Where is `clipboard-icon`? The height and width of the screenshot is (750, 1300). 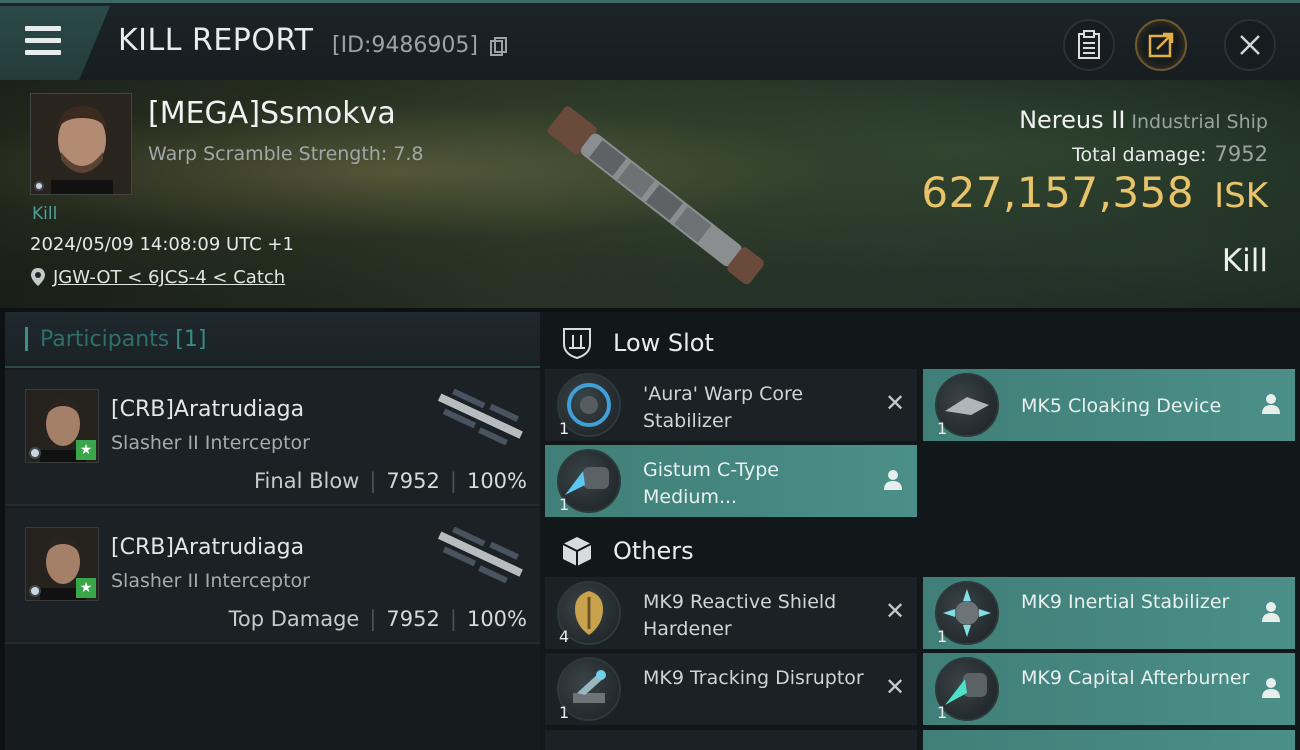
clipboard-icon is located at coordinates (1089, 44).